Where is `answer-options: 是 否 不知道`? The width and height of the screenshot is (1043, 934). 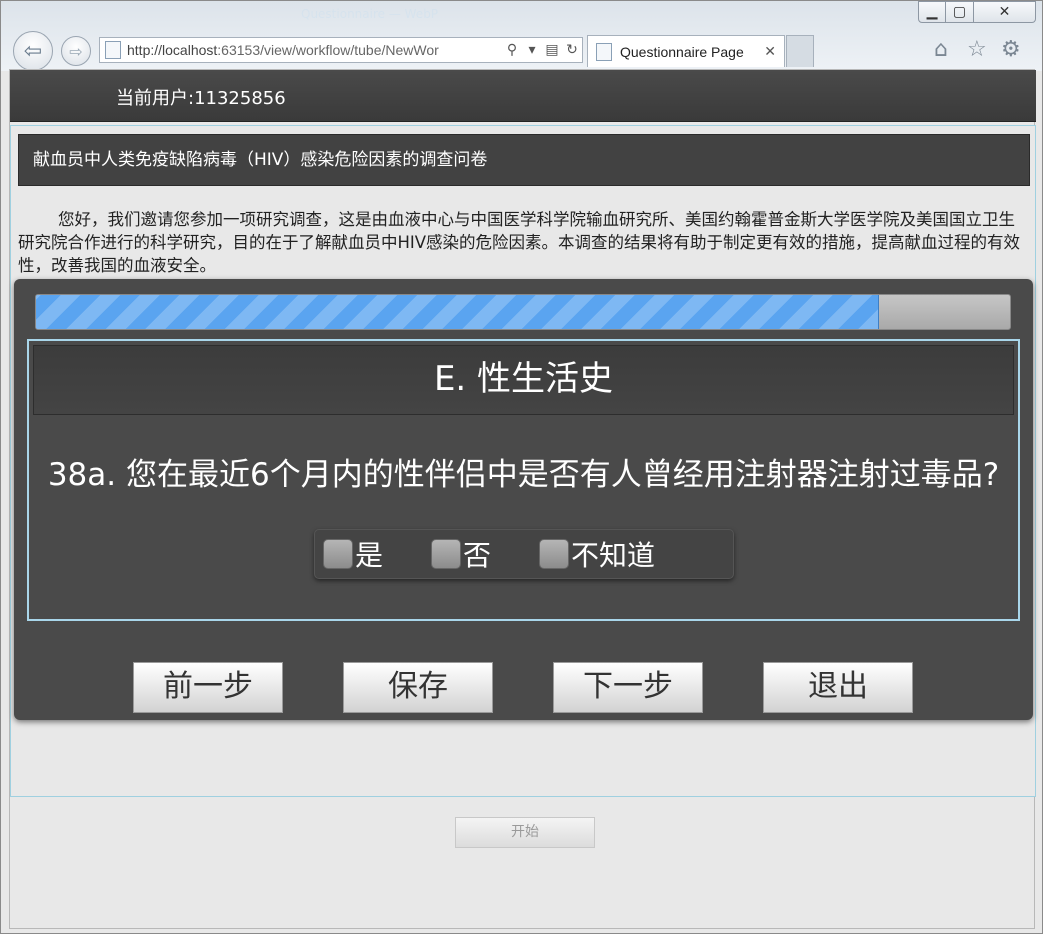
answer-options: 是 否 不知道 is located at coordinates (524, 554).